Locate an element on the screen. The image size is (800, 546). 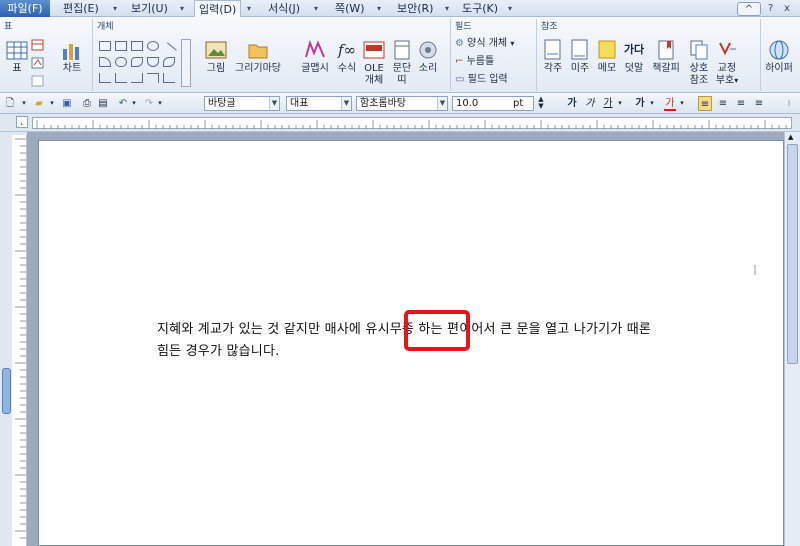
tab-type-button: ⌞ is located at coordinates (22, 122).